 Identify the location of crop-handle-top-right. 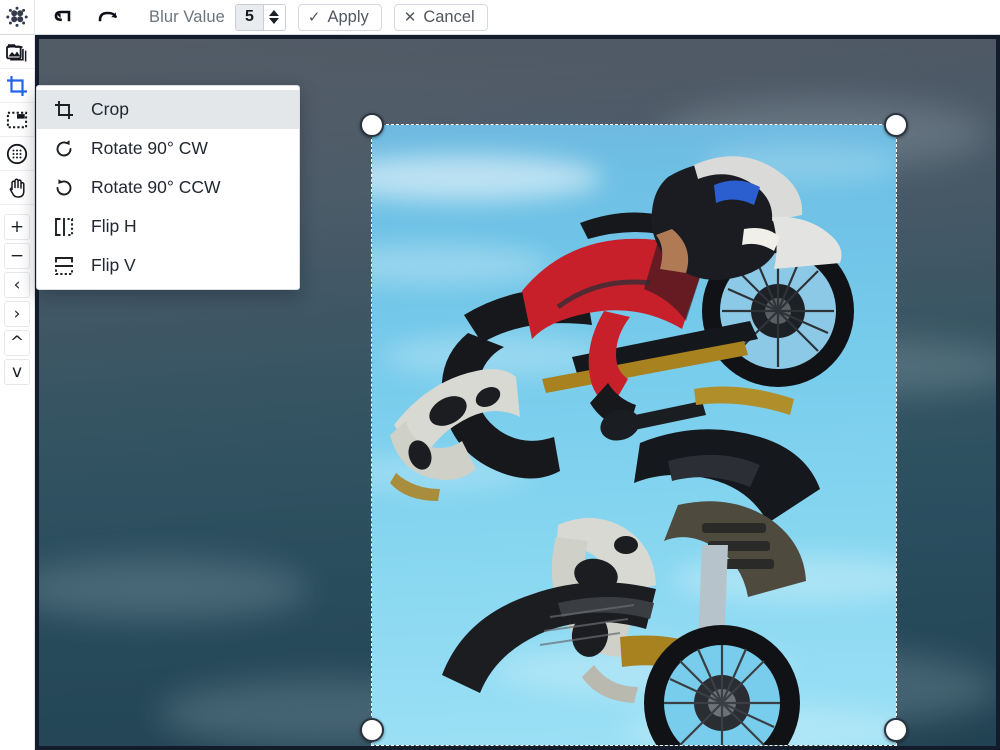
(896, 125).